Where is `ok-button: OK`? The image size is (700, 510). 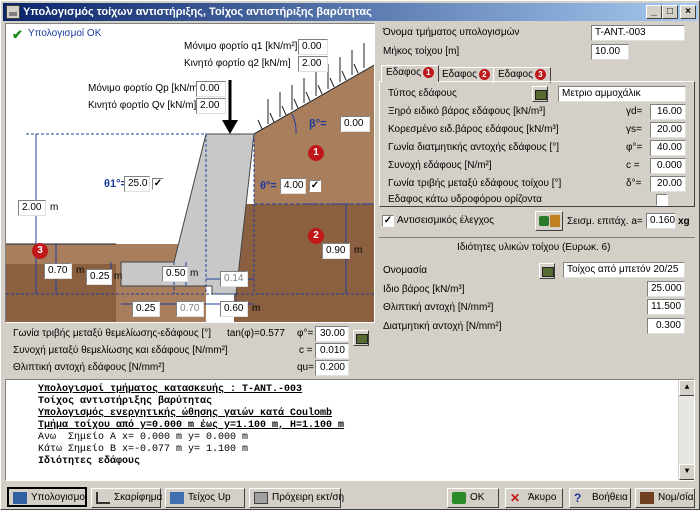
ok-button: OK is located at coordinates (473, 498).